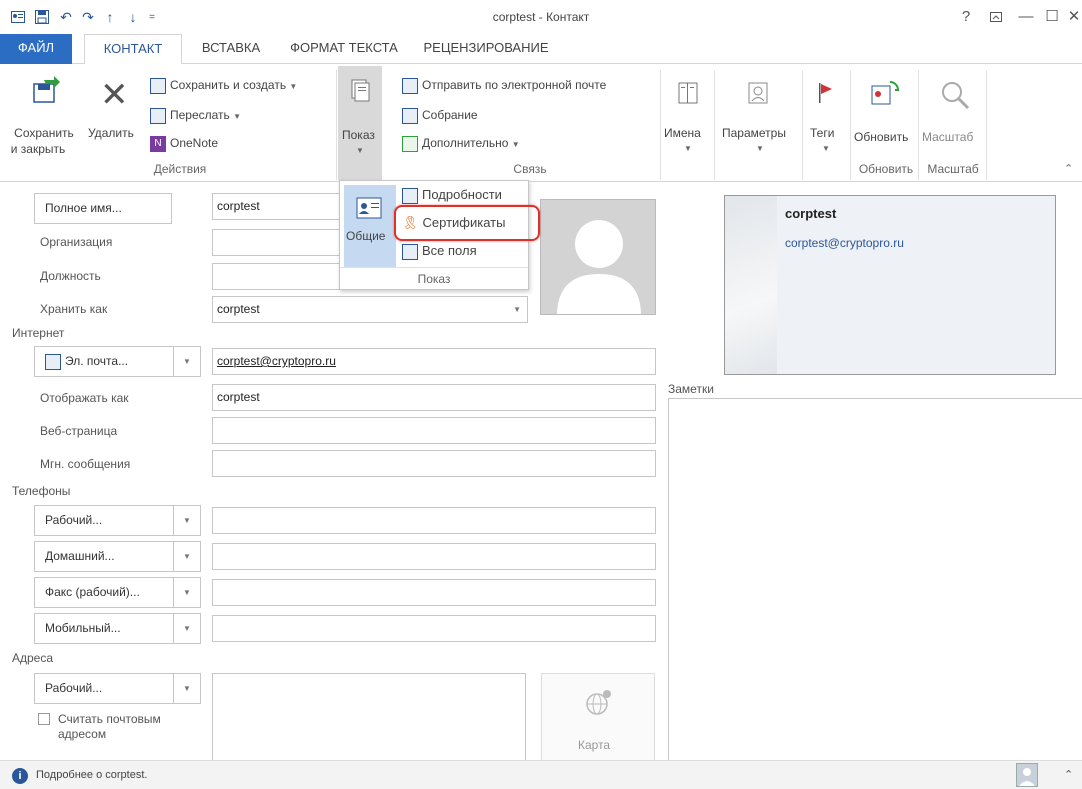 This screenshot has height=789, width=1082. I want to click on details-icon, so click(410, 195).